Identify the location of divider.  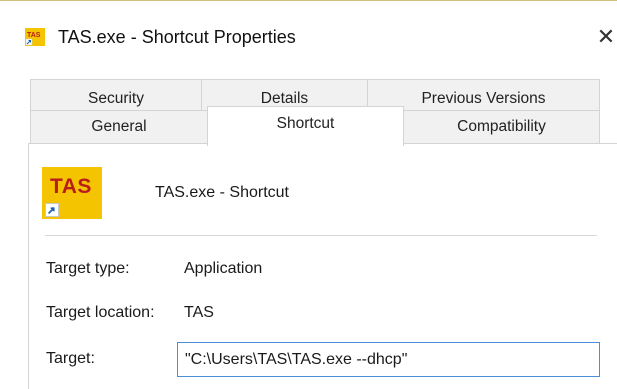
(321, 235).